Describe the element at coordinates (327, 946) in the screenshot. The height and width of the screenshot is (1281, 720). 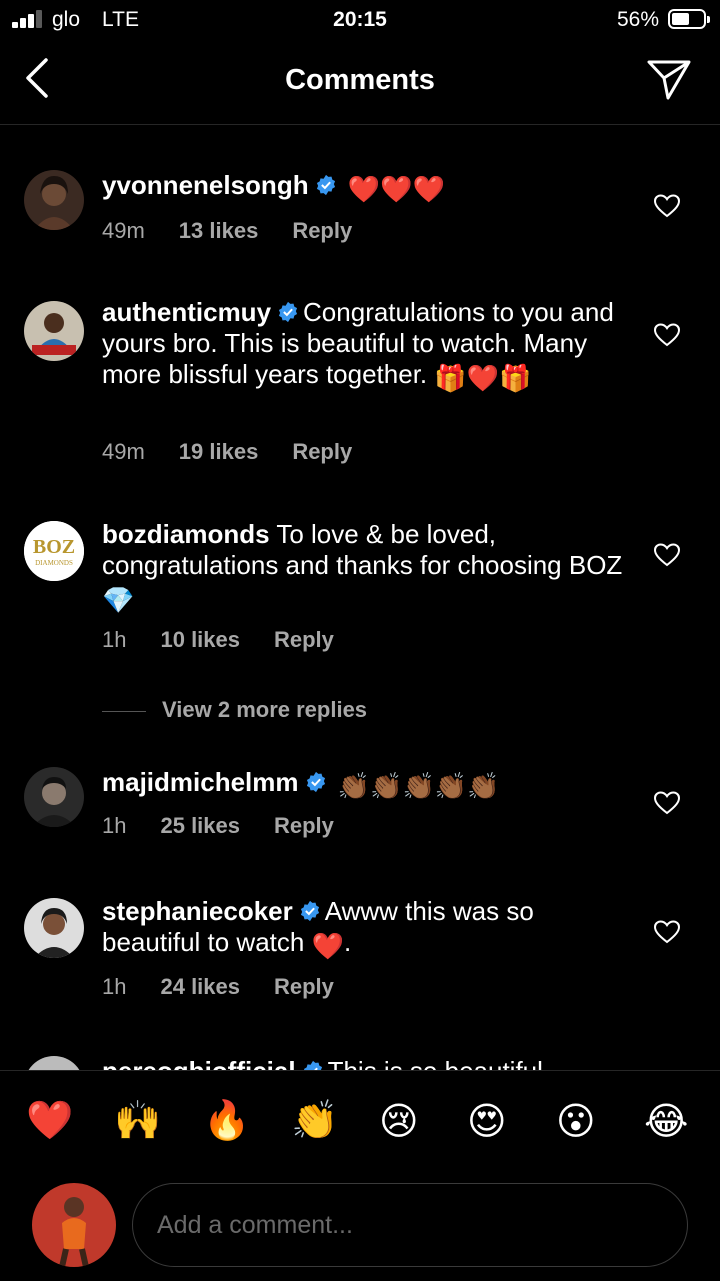
I see `comment-emojis: ❤️` at that location.